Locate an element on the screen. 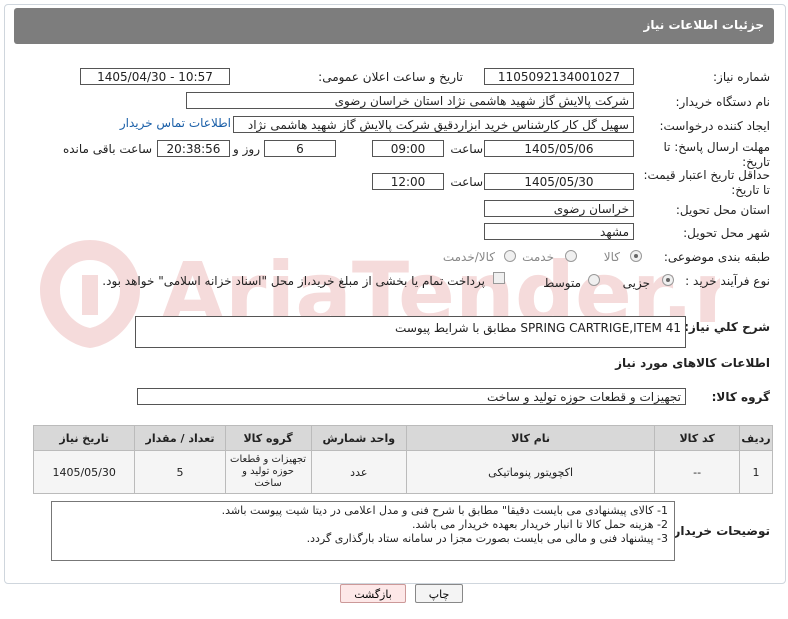 This screenshot has width=788, height=619. col-group: گروه کالا is located at coordinates (268, 438).